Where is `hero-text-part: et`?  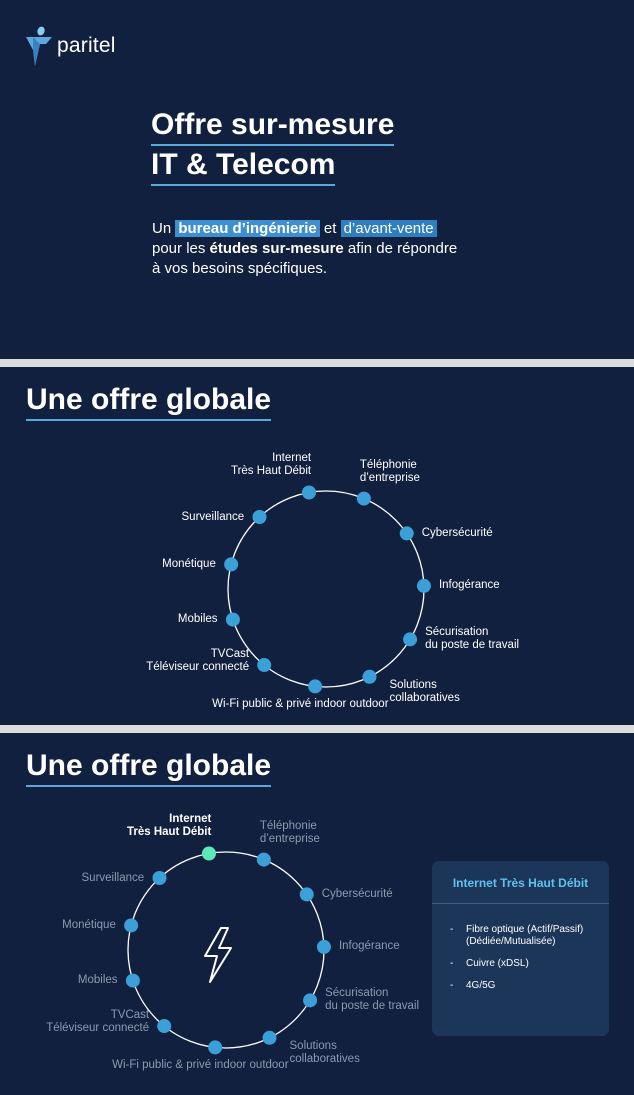
hero-text-part: et is located at coordinates (330, 228).